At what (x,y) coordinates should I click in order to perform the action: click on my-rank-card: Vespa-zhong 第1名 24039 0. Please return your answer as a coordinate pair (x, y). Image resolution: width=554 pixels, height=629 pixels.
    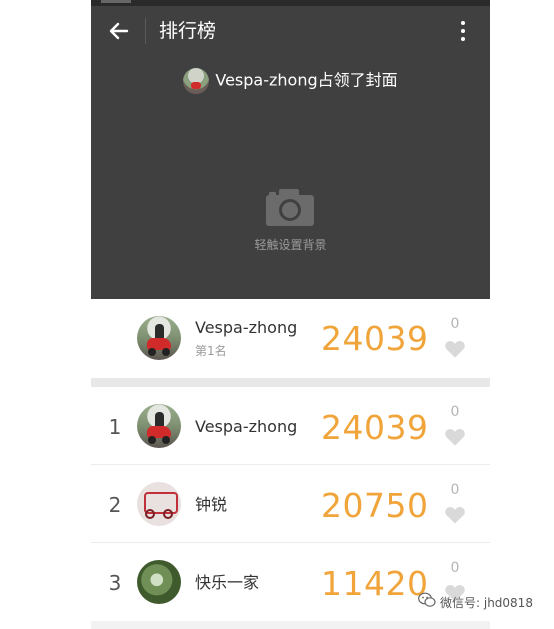
    Looking at the image, I should click on (290, 338).